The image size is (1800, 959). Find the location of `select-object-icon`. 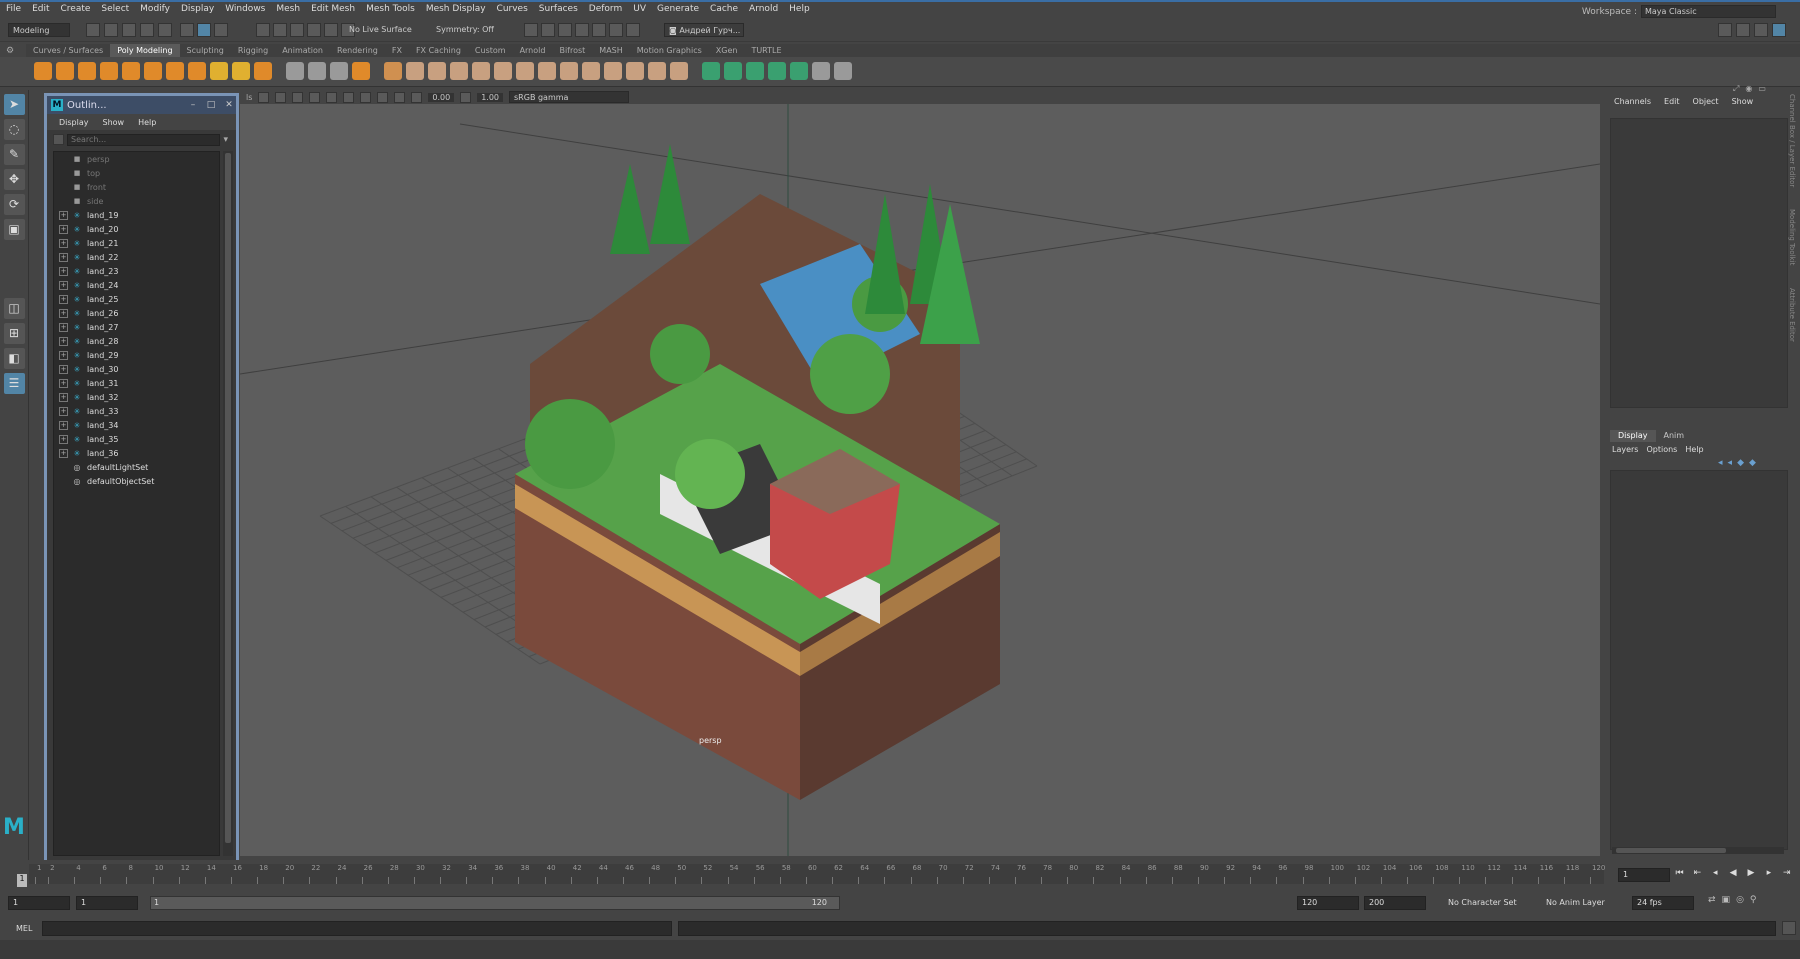

select-object-icon is located at coordinates (204, 30).